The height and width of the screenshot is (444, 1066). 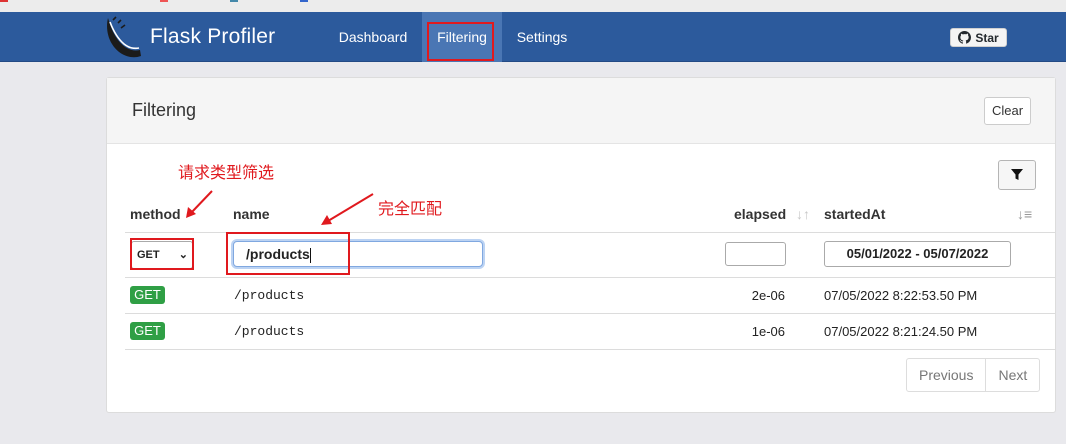 What do you see at coordinates (155, 214) in the screenshot?
I see `column-header-method: method` at bounding box center [155, 214].